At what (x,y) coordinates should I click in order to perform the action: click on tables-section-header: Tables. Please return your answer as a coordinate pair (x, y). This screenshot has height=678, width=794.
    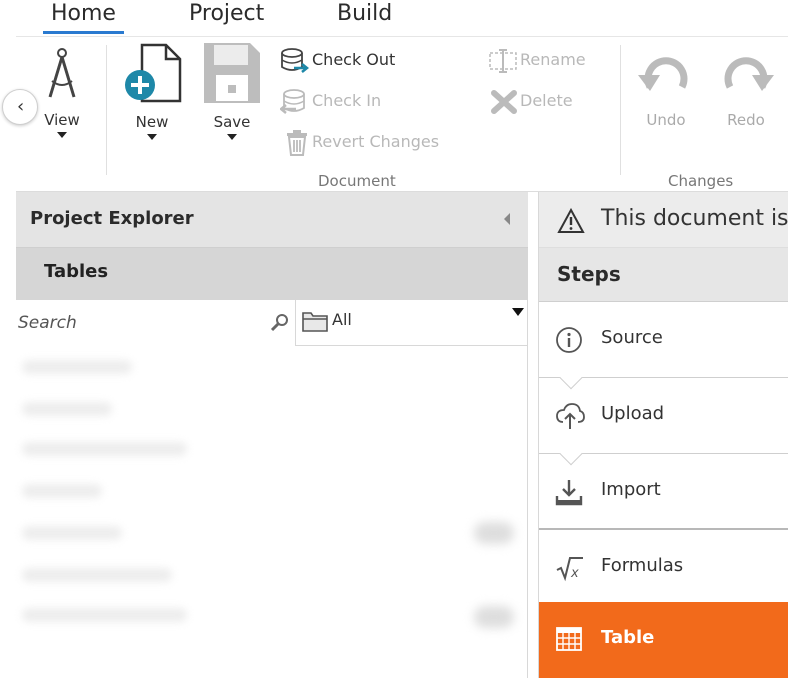
    Looking at the image, I should click on (272, 274).